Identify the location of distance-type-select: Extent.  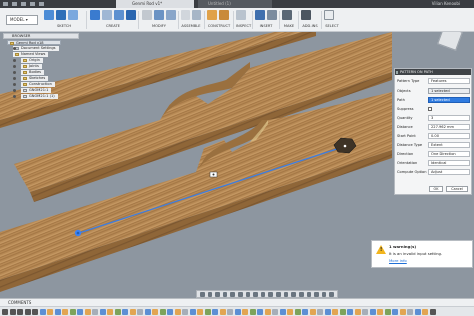
(449, 145).